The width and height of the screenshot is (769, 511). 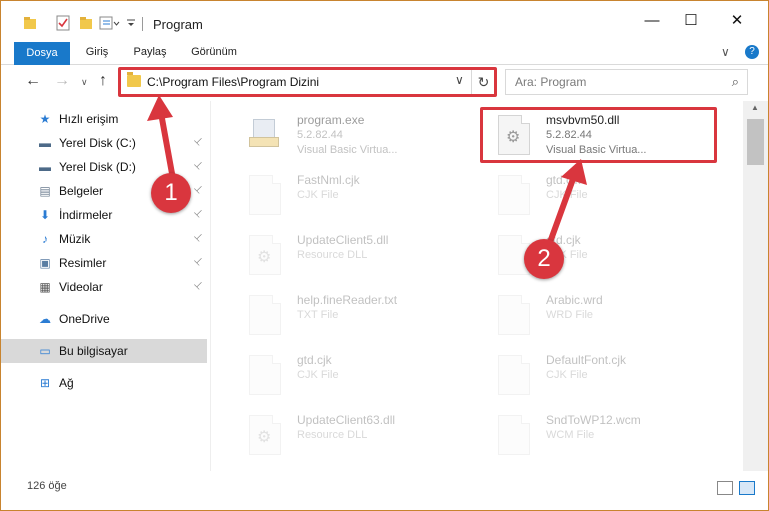 What do you see at coordinates (104, 239) in the screenshot?
I see `sidebar-item: ♪ Müzik ⊥` at bounding box center [104, 239].